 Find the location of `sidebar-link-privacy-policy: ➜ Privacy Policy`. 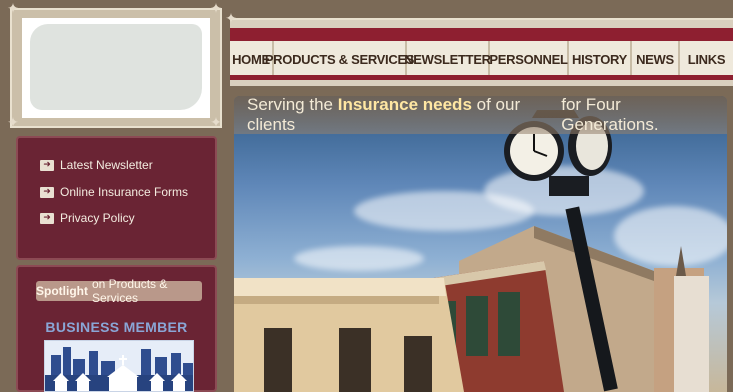

sidebar-link-privacy-policy: ➜ Privacy Policy is located at coordinates (87, 218).